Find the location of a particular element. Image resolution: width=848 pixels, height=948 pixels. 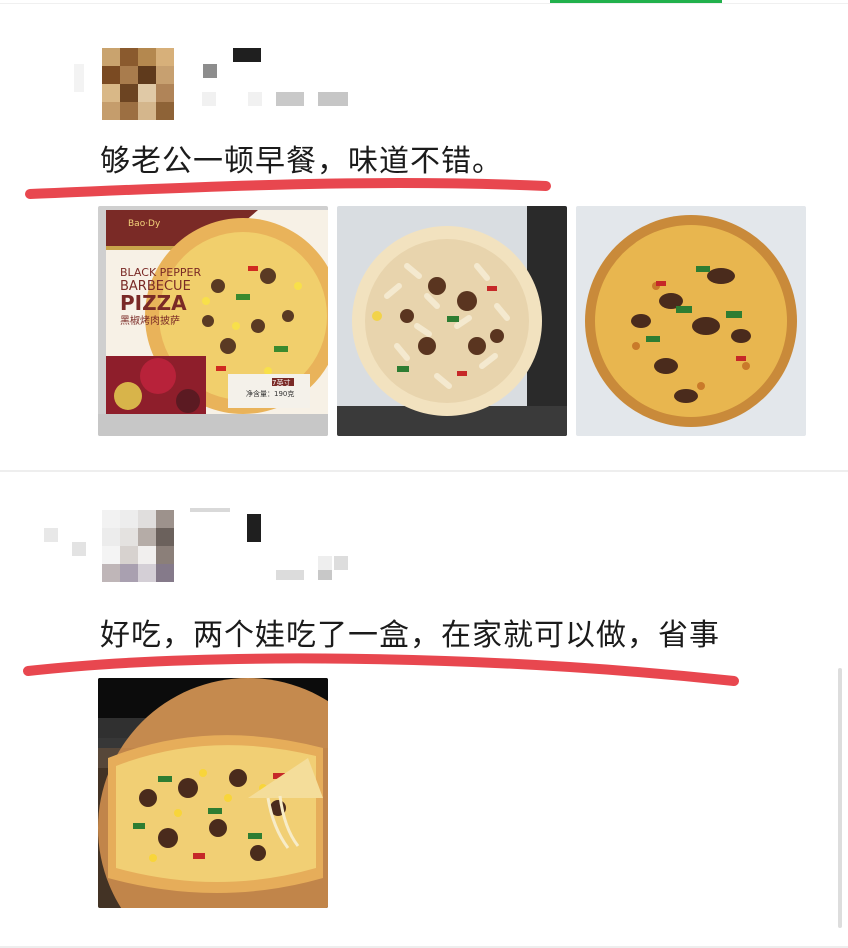

box-subtitle: 黑椒烤肉披萨 is located at coordinates (150, 320).